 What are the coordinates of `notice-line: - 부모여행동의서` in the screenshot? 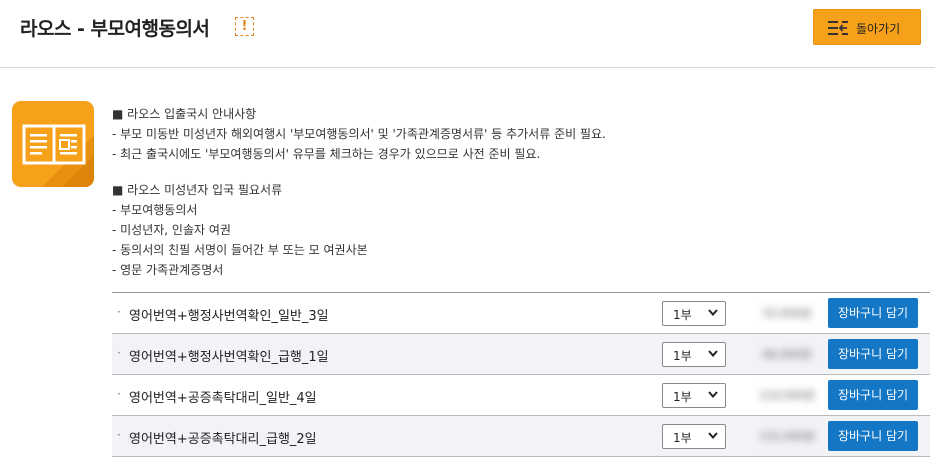 It's located at (155, 210).